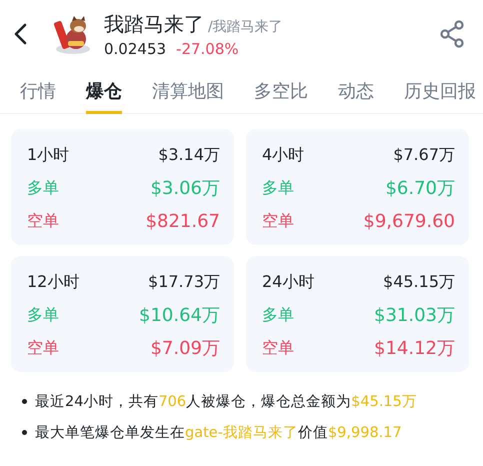 The image size is (483, 466). I want to click on total-value: $3.14万, so click(189, 155).